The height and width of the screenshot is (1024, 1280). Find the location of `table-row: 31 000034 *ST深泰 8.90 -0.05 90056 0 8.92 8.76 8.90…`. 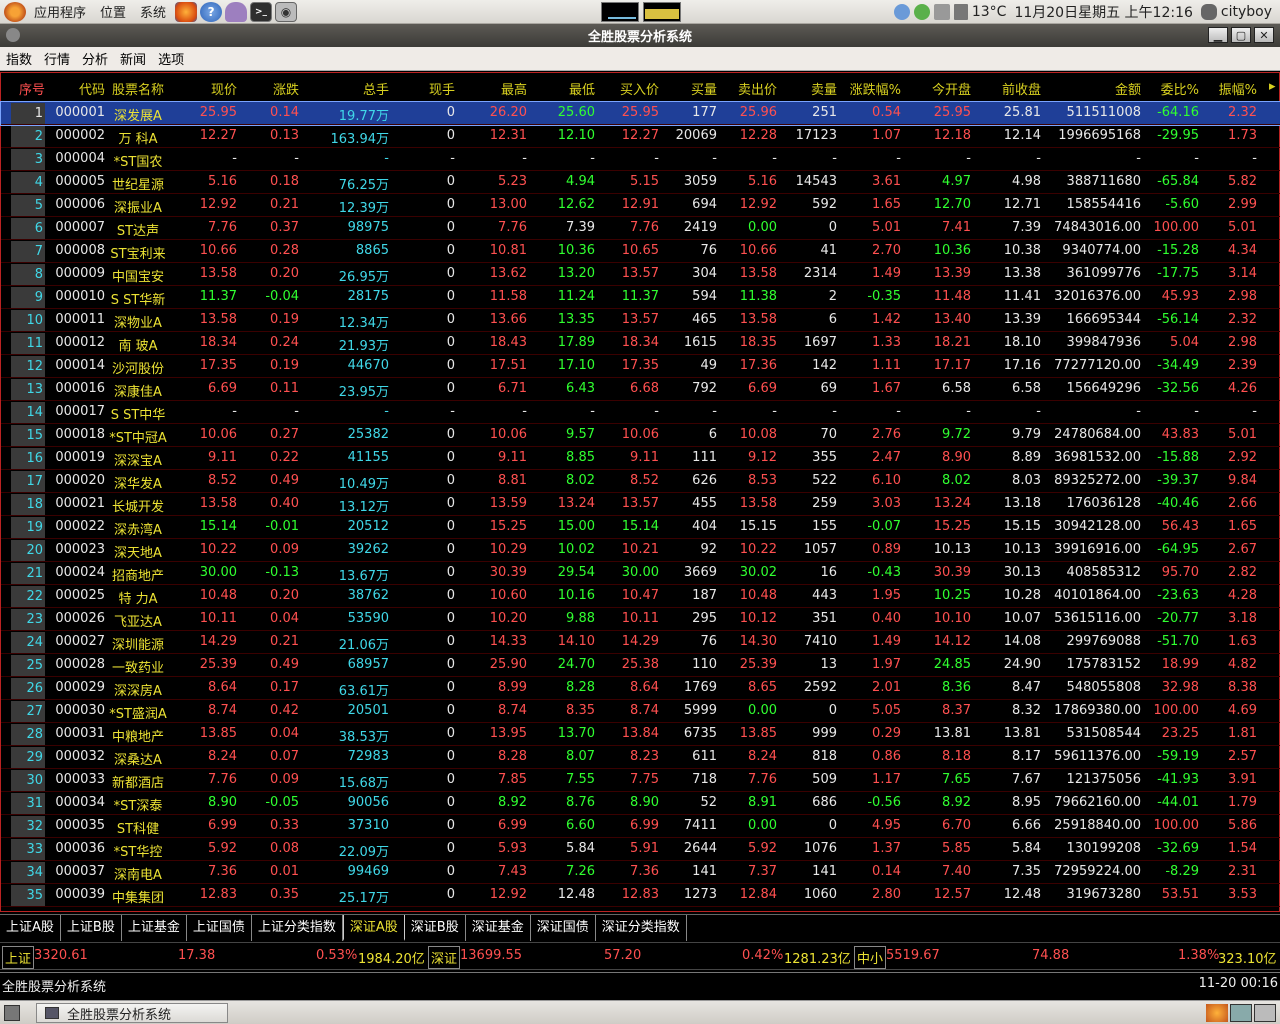

table-row: 31 000034 *ST深泰 8.90 -0.05 90056 0 8.92 8.76 8.90… is located at coordinates (640, 803).